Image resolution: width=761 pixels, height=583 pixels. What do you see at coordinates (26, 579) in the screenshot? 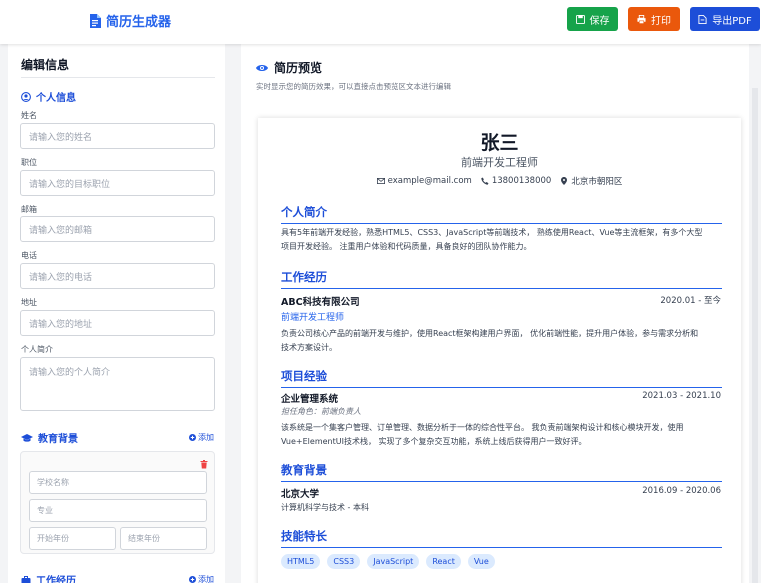
I see `briefcase-icon` at bounding box center [26, 579].